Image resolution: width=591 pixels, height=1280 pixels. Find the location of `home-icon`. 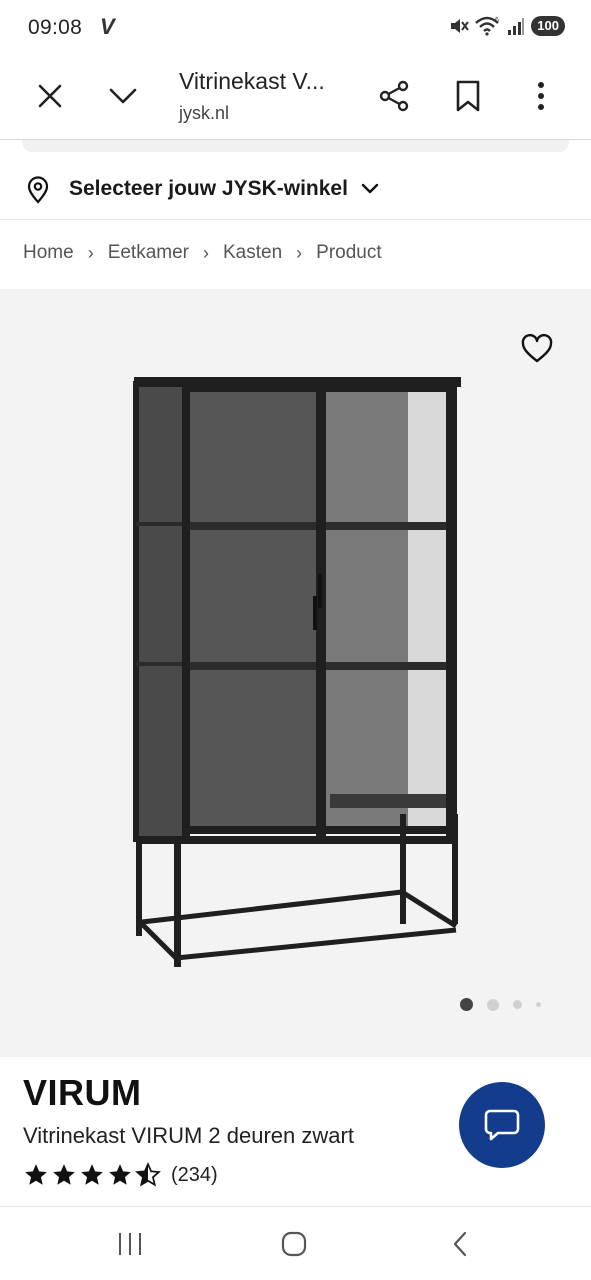

home-icon is located at coordinates (294, 1244).